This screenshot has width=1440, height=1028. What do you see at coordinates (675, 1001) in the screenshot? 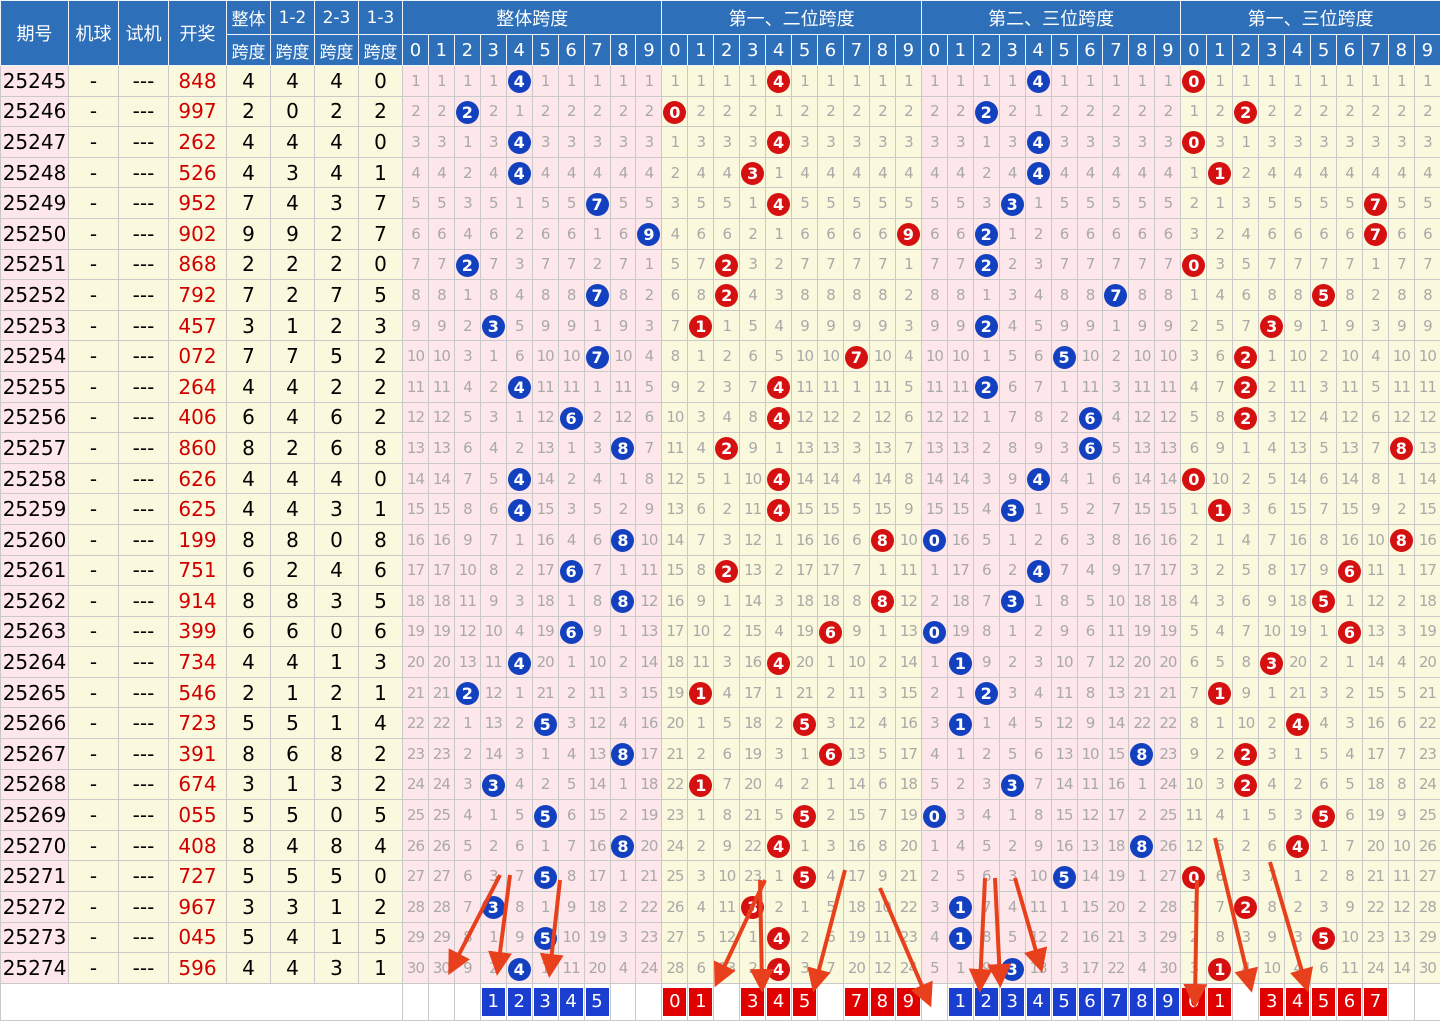
I see `summary-tag: 0` at bounding box center [675, 1001].